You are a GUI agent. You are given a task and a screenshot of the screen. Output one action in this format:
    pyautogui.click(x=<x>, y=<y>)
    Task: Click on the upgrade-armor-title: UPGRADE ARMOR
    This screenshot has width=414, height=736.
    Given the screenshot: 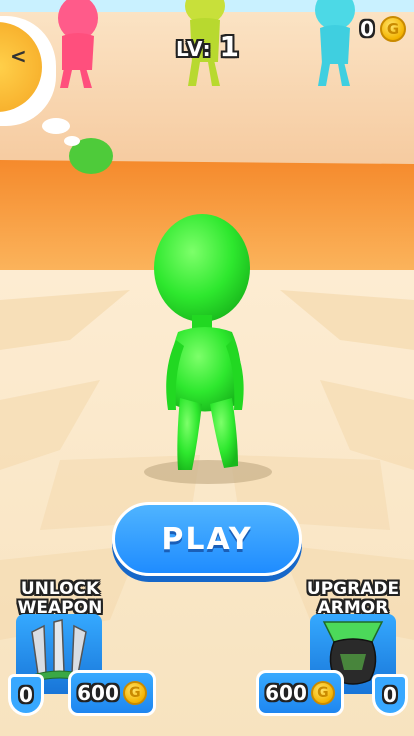 What is the action you would take?
    pyautogui.click(x=353, y=599)
    